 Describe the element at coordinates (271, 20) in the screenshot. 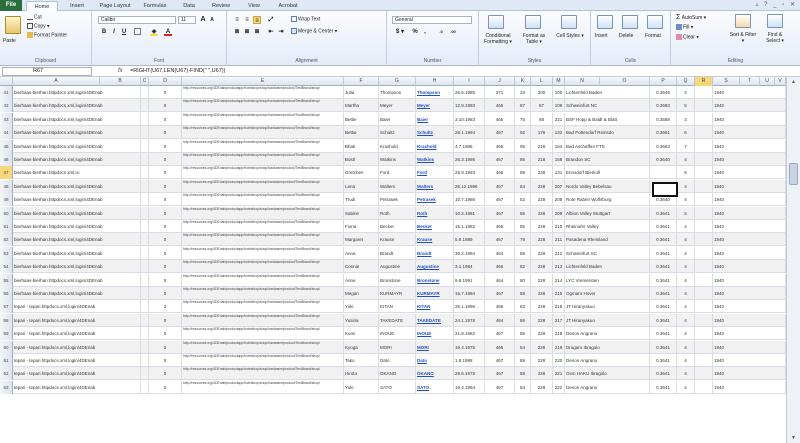

I see `orientation-icon: ⤢` at that location.